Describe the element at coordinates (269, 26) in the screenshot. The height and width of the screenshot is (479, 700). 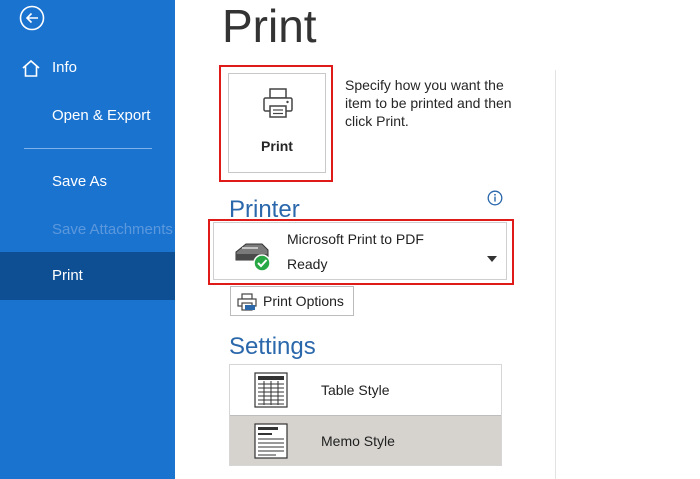
I see `page-title: Print` at that location.